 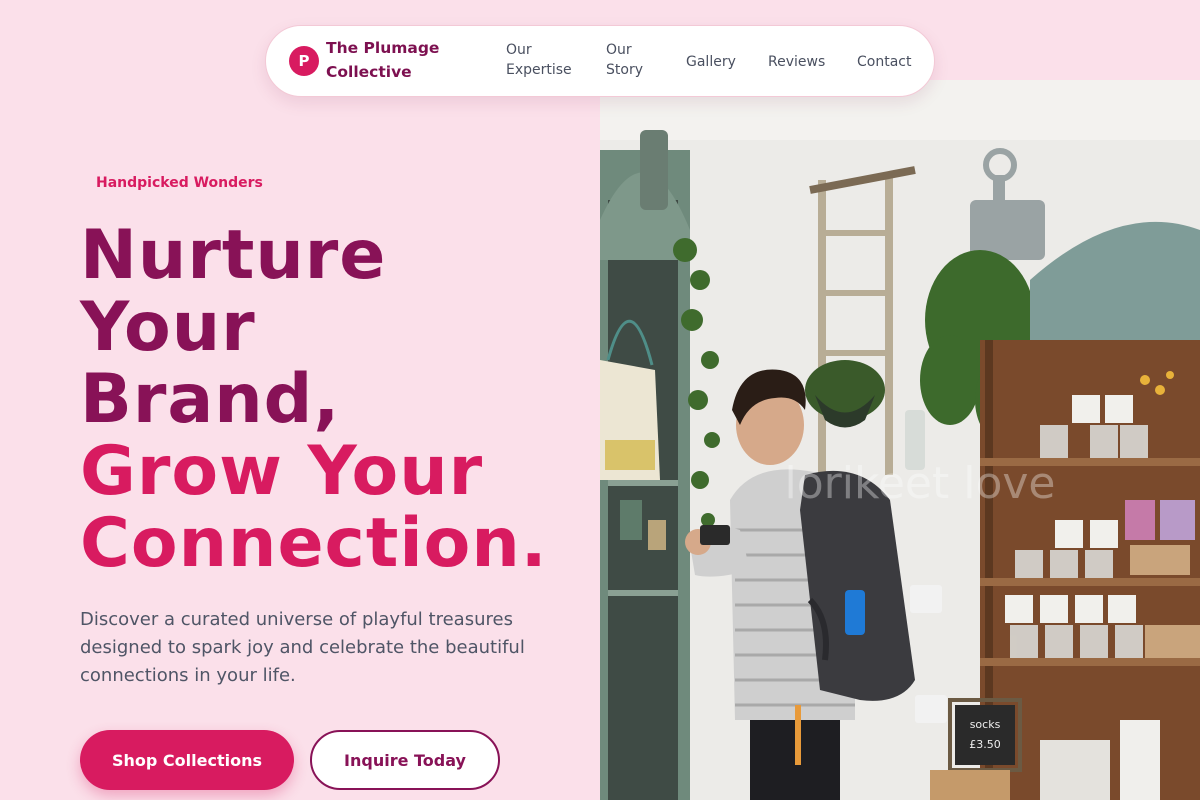 What do you see at coordinates (383, 48) in the screenshot?
I see `brand-name-line1: The Plumage` at bounding box center [383, 48].